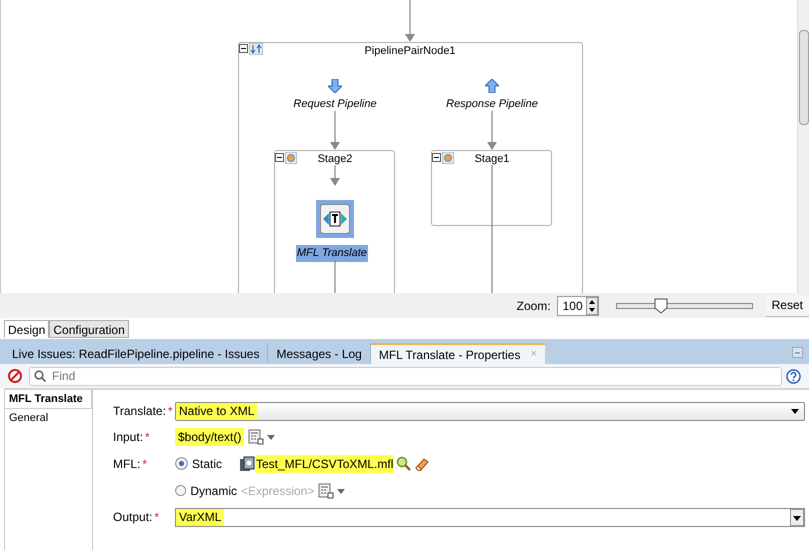 The width and height of the screenshot is (809, 550). Describe the element at coordinates (132, 517) in the screenshot. I see `field-label: Output:` at that location.